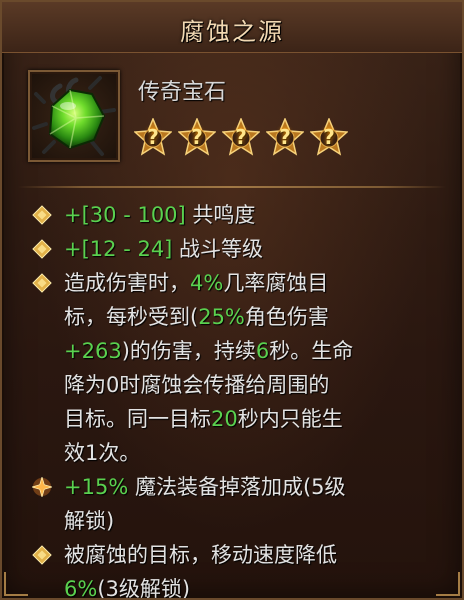  What do you see at coordinates (96, 487) in the screenshot?
I see `affix-value: +15%` at bounding box center [96, 487].